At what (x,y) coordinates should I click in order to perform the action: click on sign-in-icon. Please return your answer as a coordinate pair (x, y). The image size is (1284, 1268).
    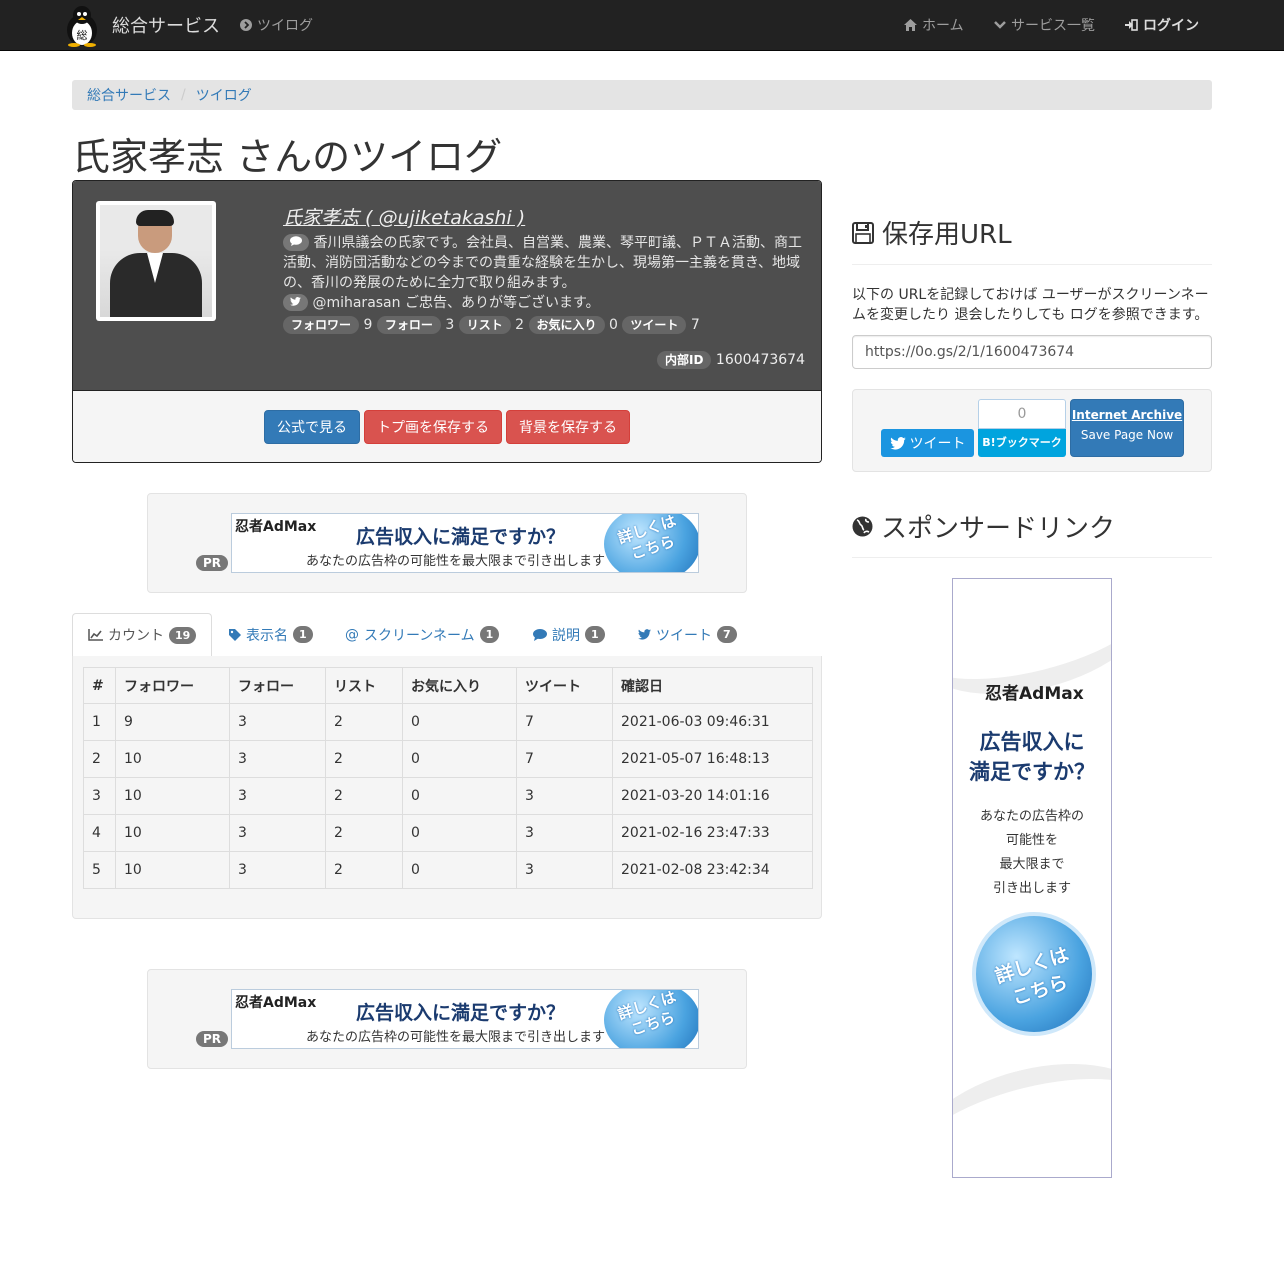
    Looking at the image, I should click on (1131, 25).